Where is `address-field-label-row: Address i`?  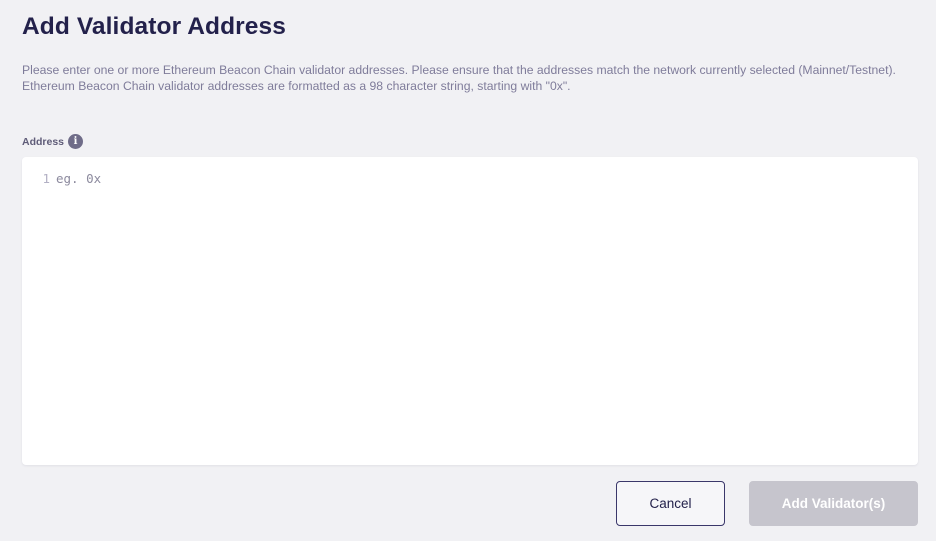 address-field-label-row: Address i is located at coordinates (53, 141).